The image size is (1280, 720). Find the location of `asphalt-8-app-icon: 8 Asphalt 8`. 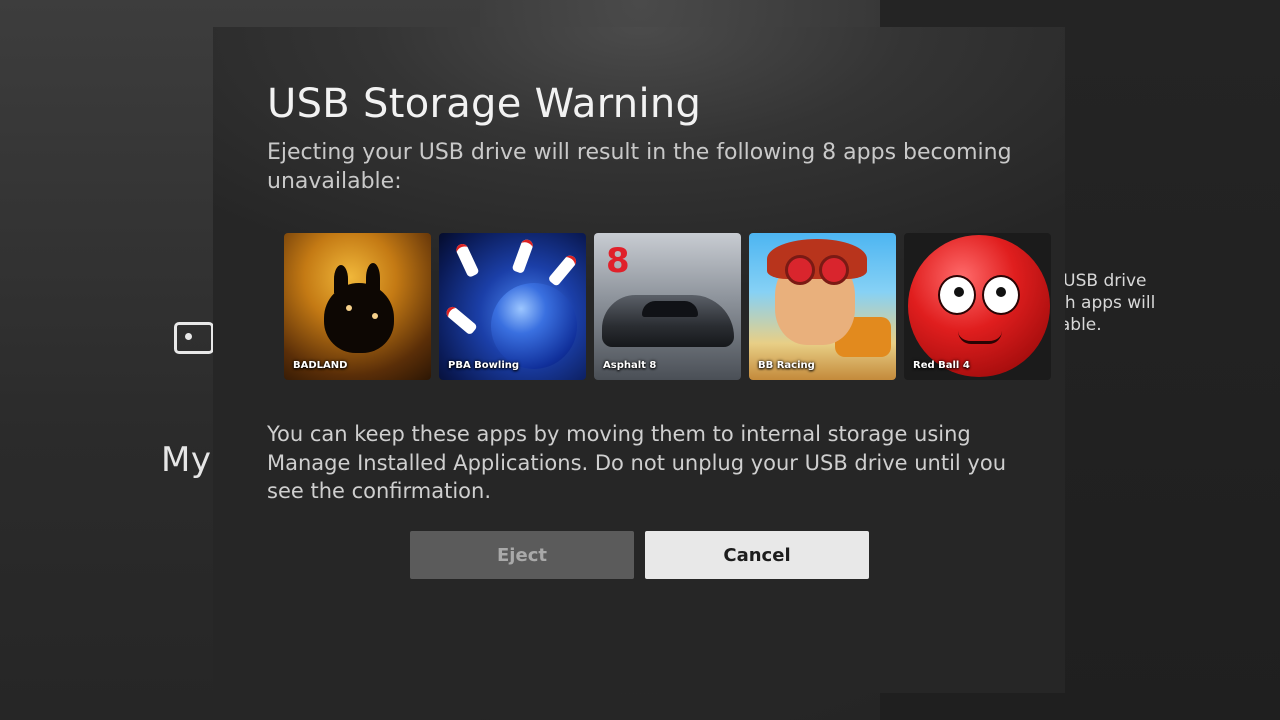

asphalt-8-app-icon: 8 Asphalt 8 is located at coordinates (667, 306).